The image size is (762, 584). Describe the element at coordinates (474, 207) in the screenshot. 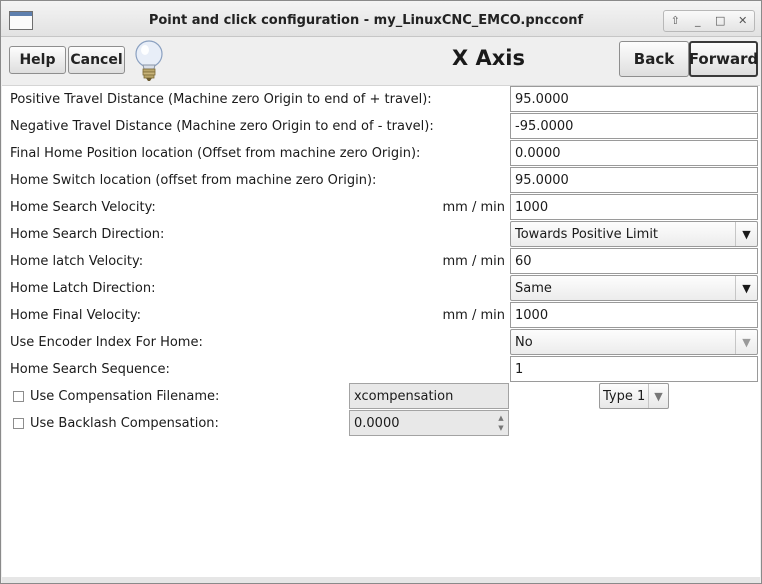

I see `home-search-velocity-unit: mm / min` at that location.